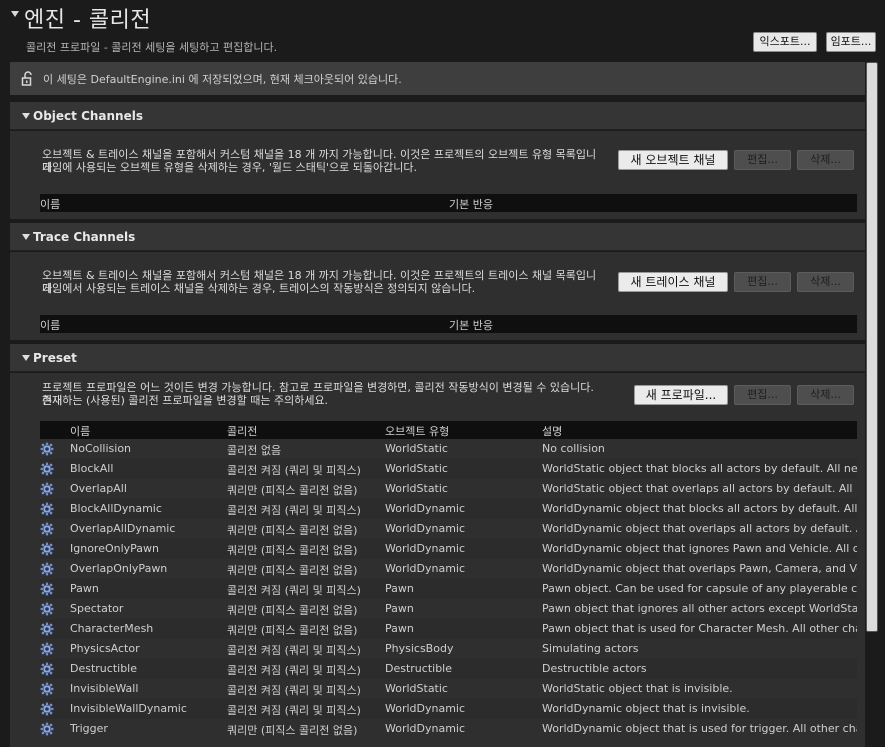  Describe the element at coordinates (573, 448) in the screenshot. I see `profile-description: No collision` at that location.